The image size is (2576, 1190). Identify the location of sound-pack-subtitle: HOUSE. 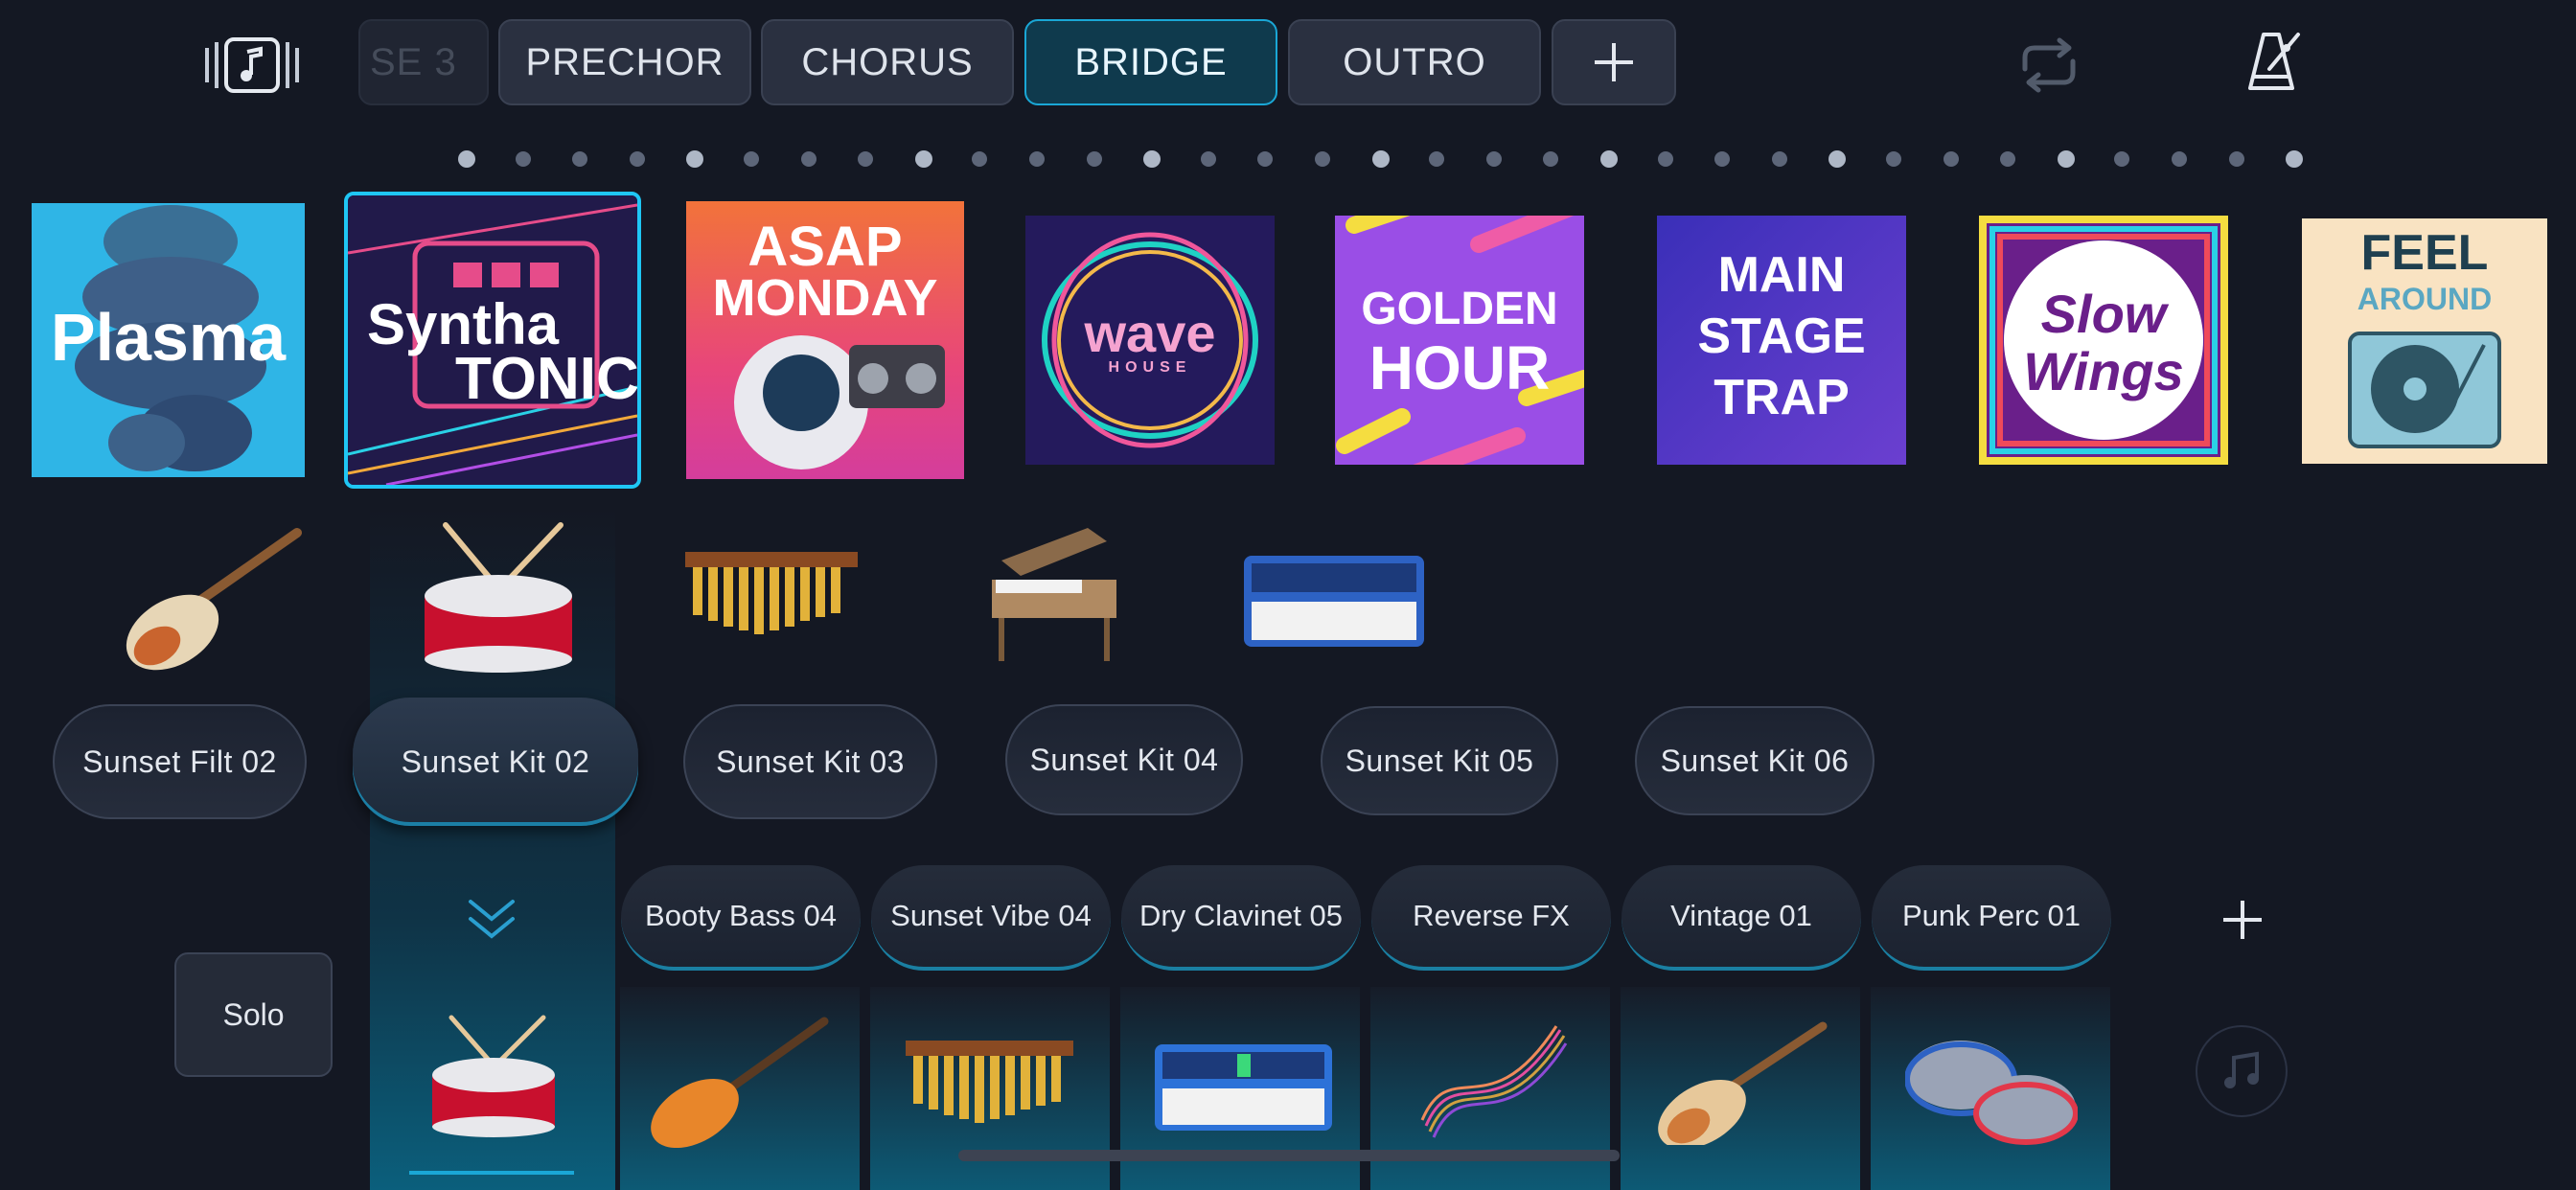
(1150, 367).